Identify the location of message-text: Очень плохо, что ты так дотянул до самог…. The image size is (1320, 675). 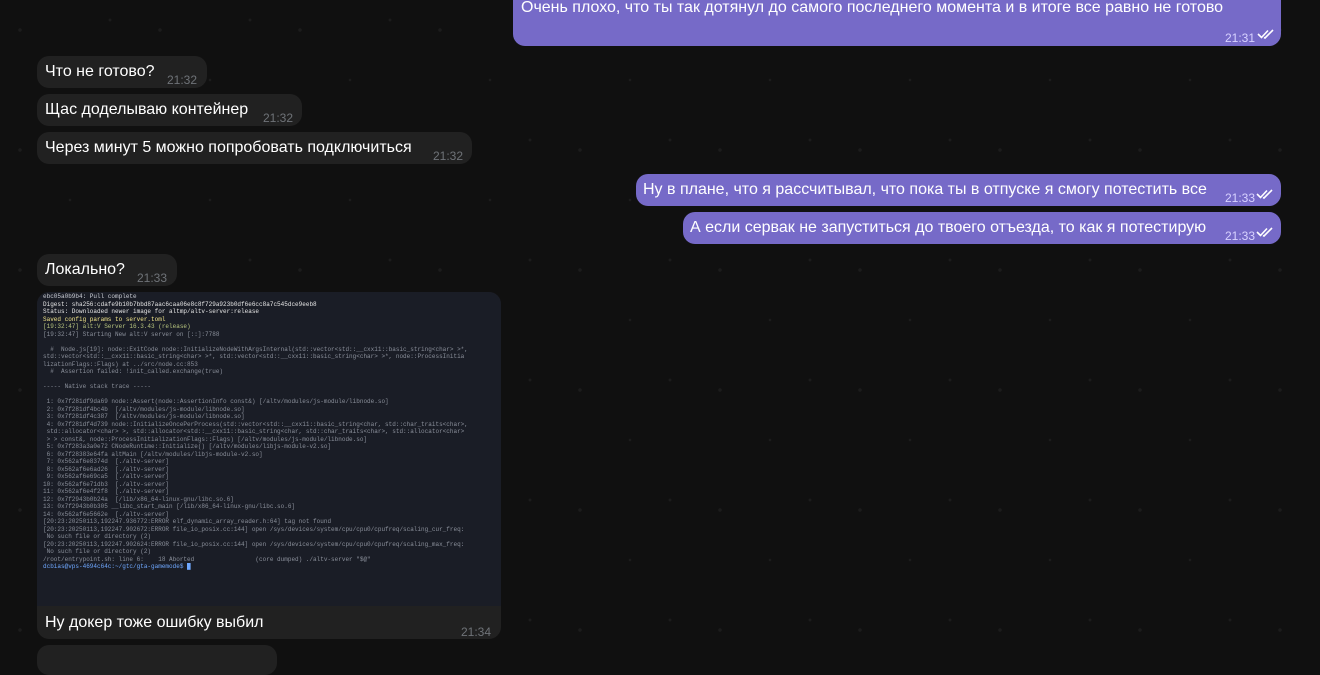
(872, 8).